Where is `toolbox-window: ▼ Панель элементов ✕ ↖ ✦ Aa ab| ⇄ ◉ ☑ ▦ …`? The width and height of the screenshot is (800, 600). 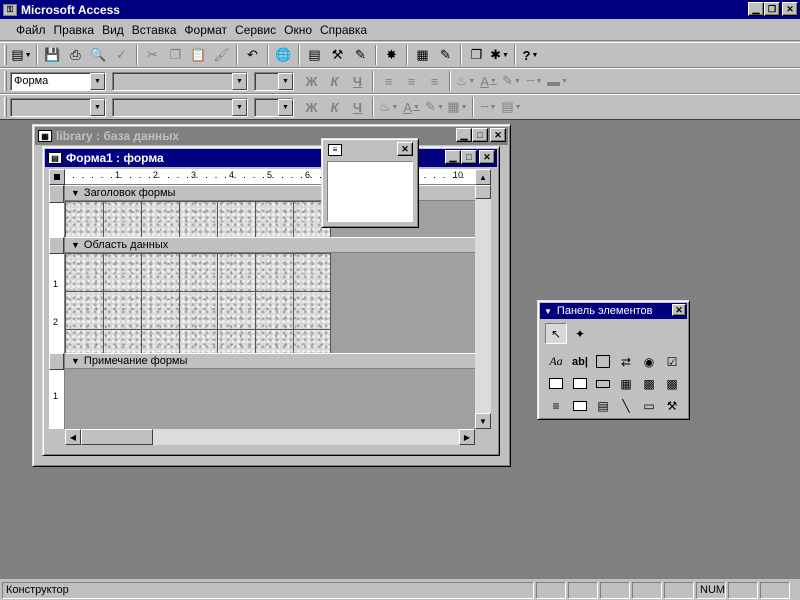
toolbox-window: ▼ Панель элементов ✕ ↖ ✦ Aa ab| ⇄ ◉ ☑ ▦ … is located at coordinates (613, 360).